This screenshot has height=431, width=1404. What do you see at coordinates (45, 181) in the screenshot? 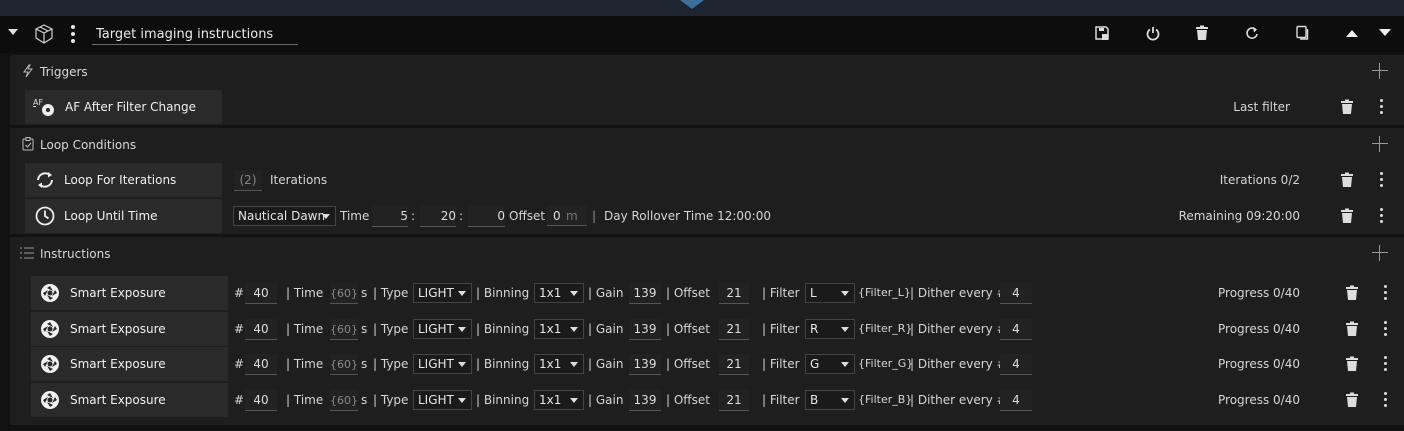
I see `loop-icon` at bounding box center [45, 181].